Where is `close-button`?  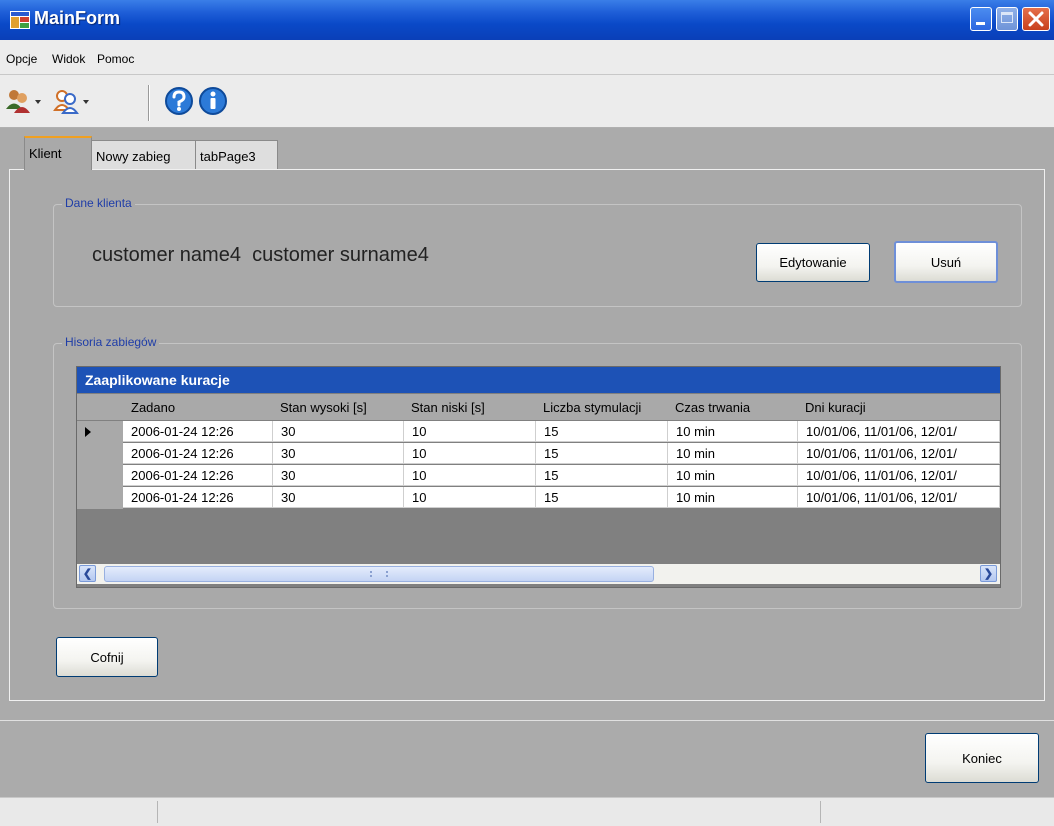 close-button is located at coordinates (1036, 19).